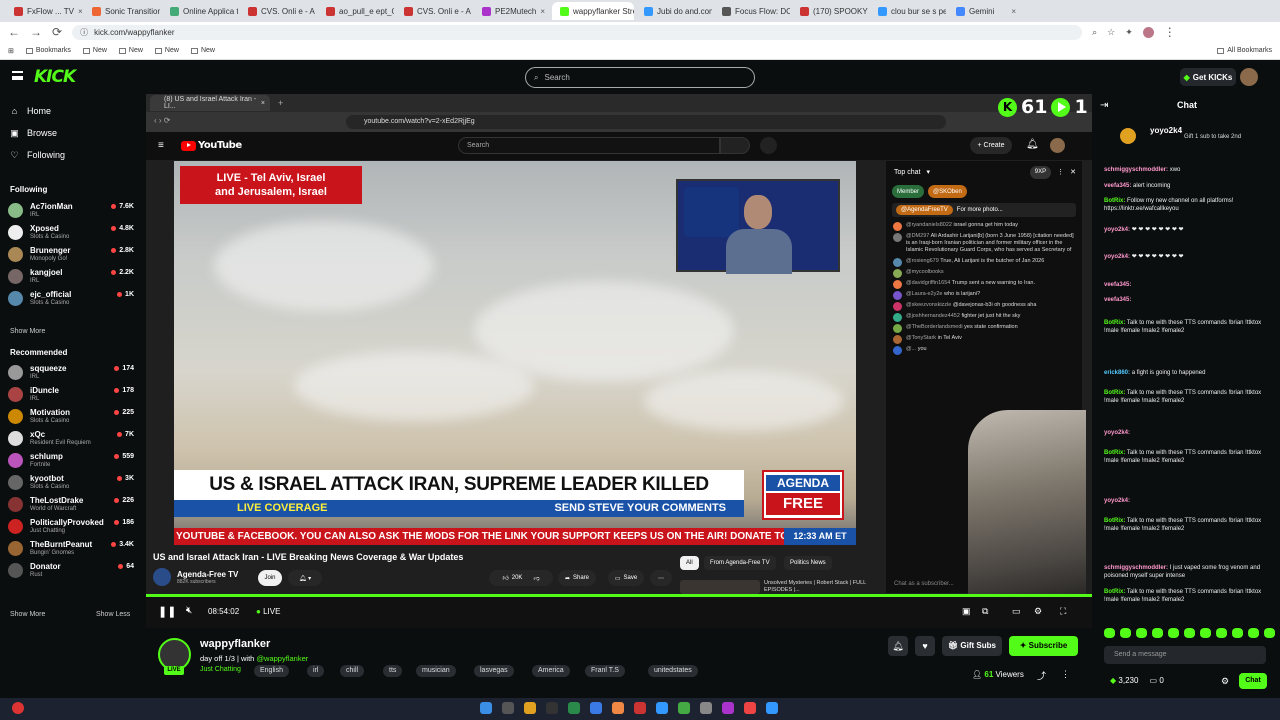 Image resolution: width=1280 pixels, height=720 pixels. Describe the element at coordinates (71, 255) in the screenshot. I see `sidebar-channel: Brunenger Monopoly Go! 2.8K` at that location.